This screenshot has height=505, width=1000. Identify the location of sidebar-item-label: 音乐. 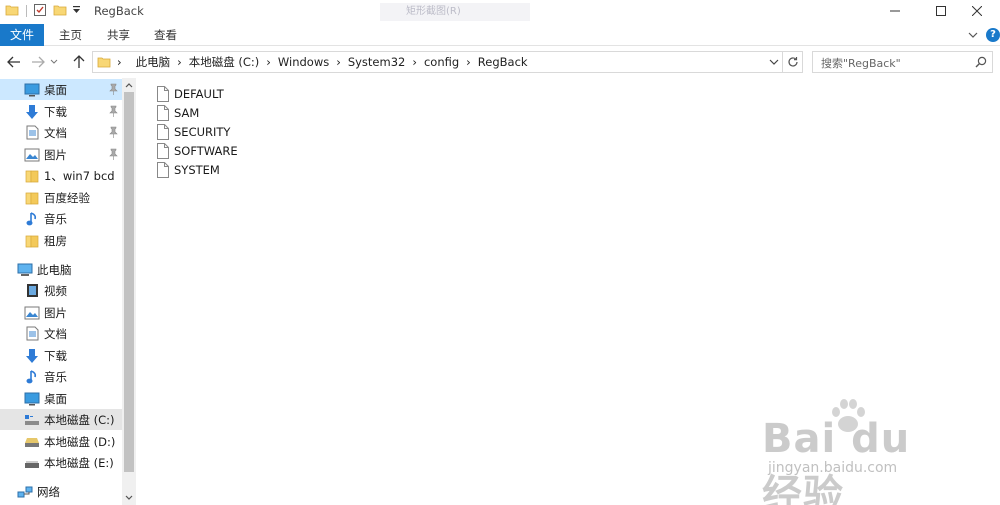
(55, 218).